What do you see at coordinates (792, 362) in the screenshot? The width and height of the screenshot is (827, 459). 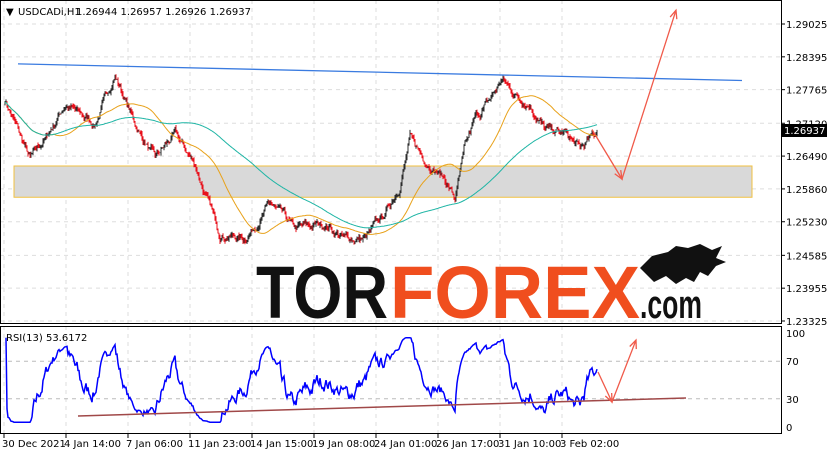 I see `rsi-tick-label: 70` at bounding box center [792, 362].